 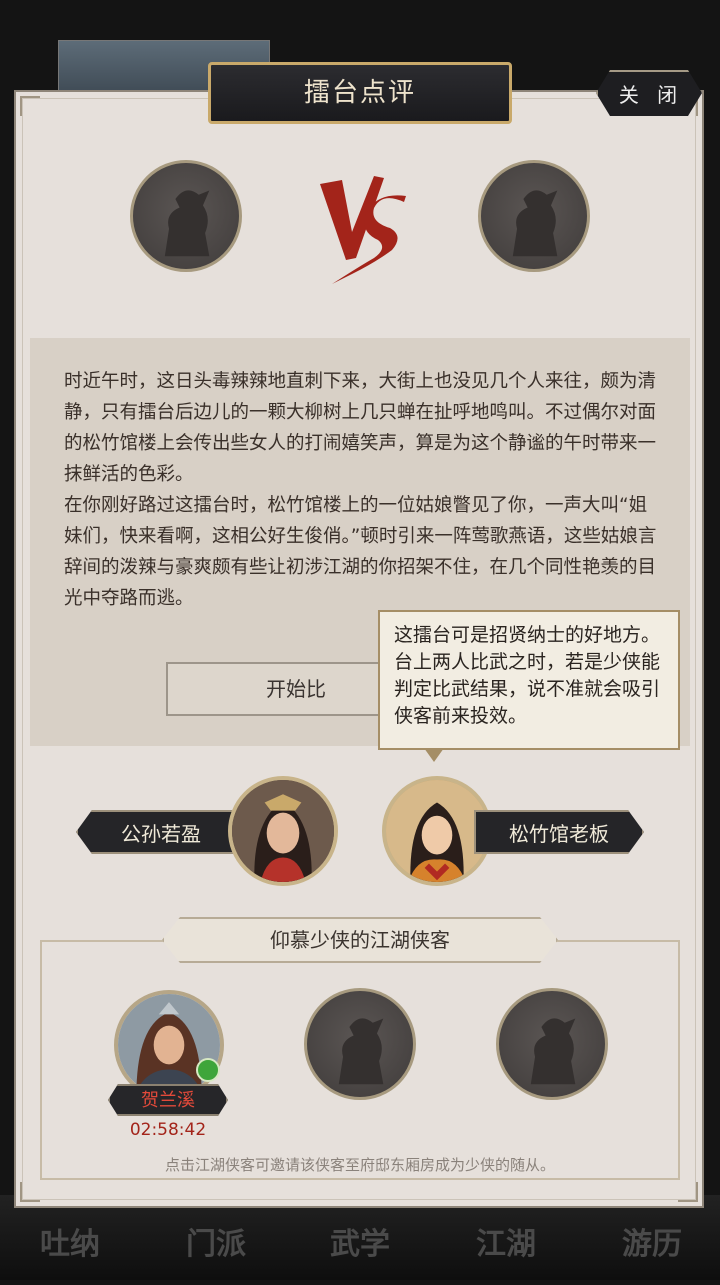 What do you see at coordinates (360, 1240) in the screenshot?
I see `nav-item-wuxue: 武学` at bounding box center [360, 1240].